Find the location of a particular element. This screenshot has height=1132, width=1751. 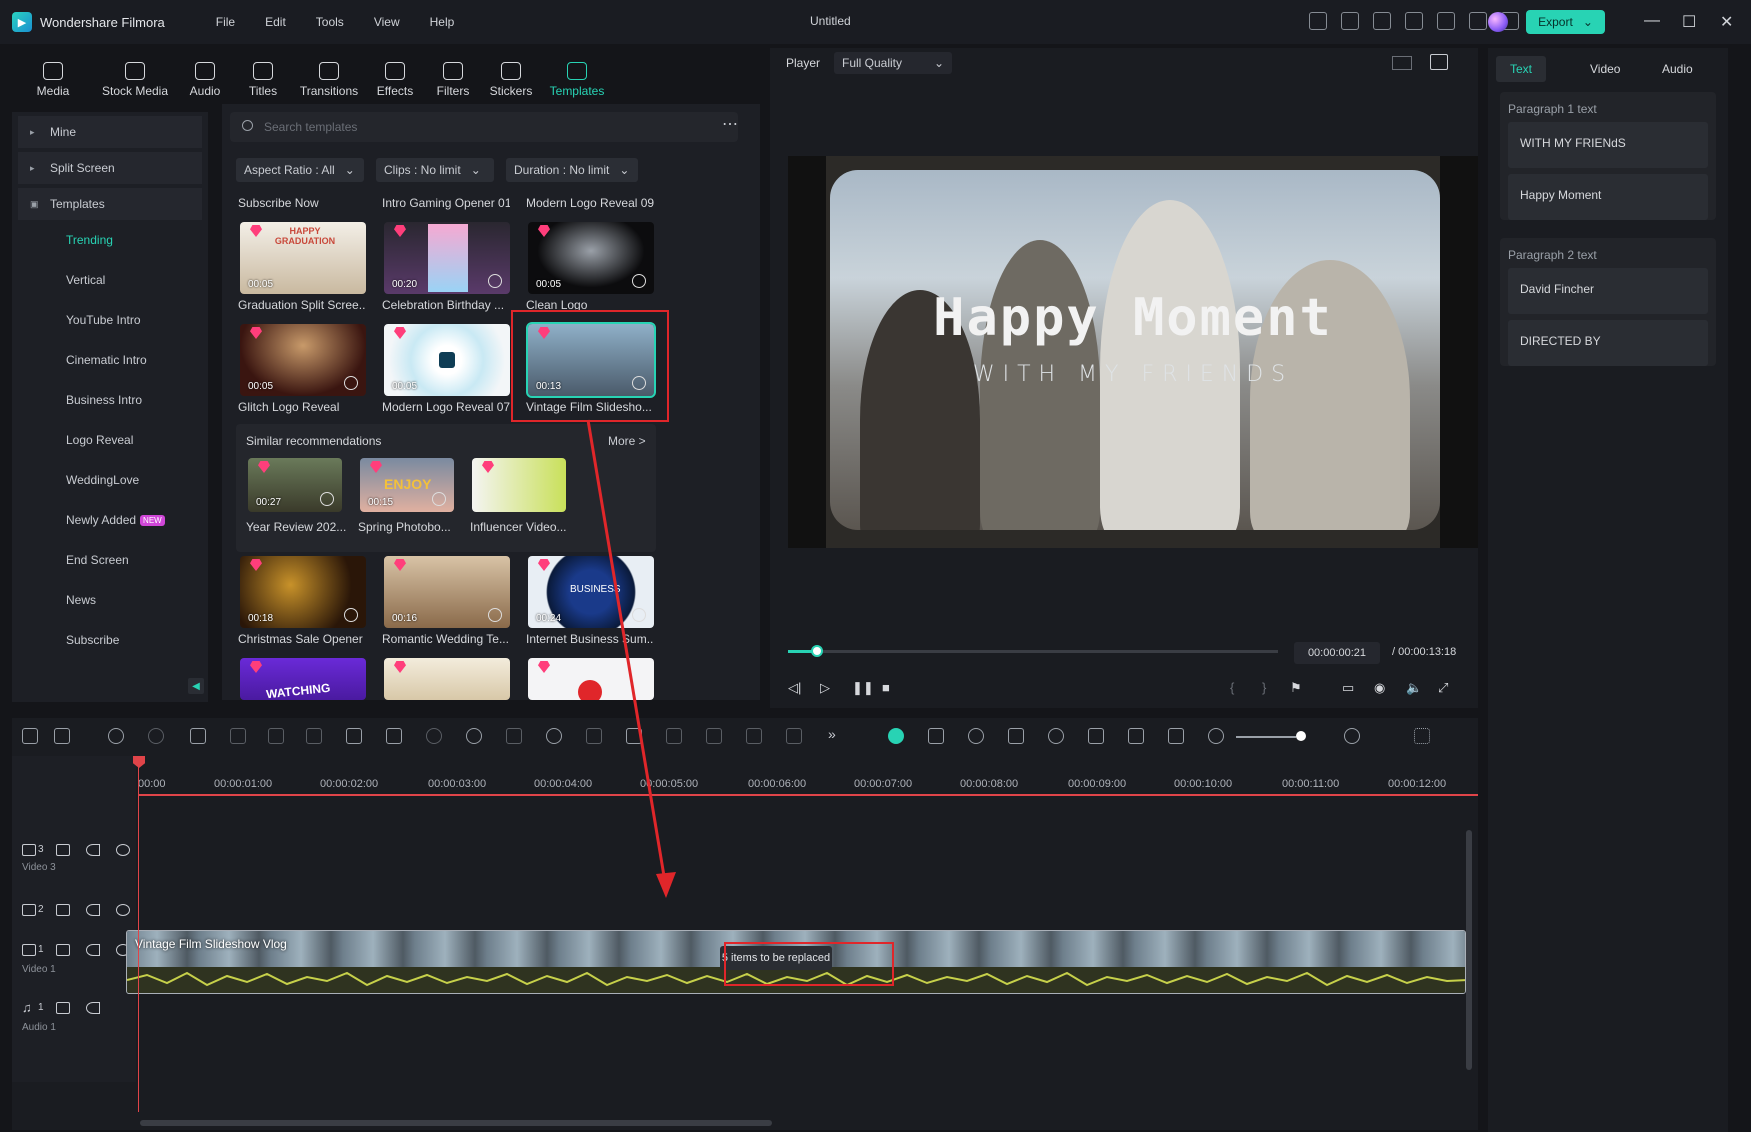

track-view-icon is located at coordinates (1422, 736).